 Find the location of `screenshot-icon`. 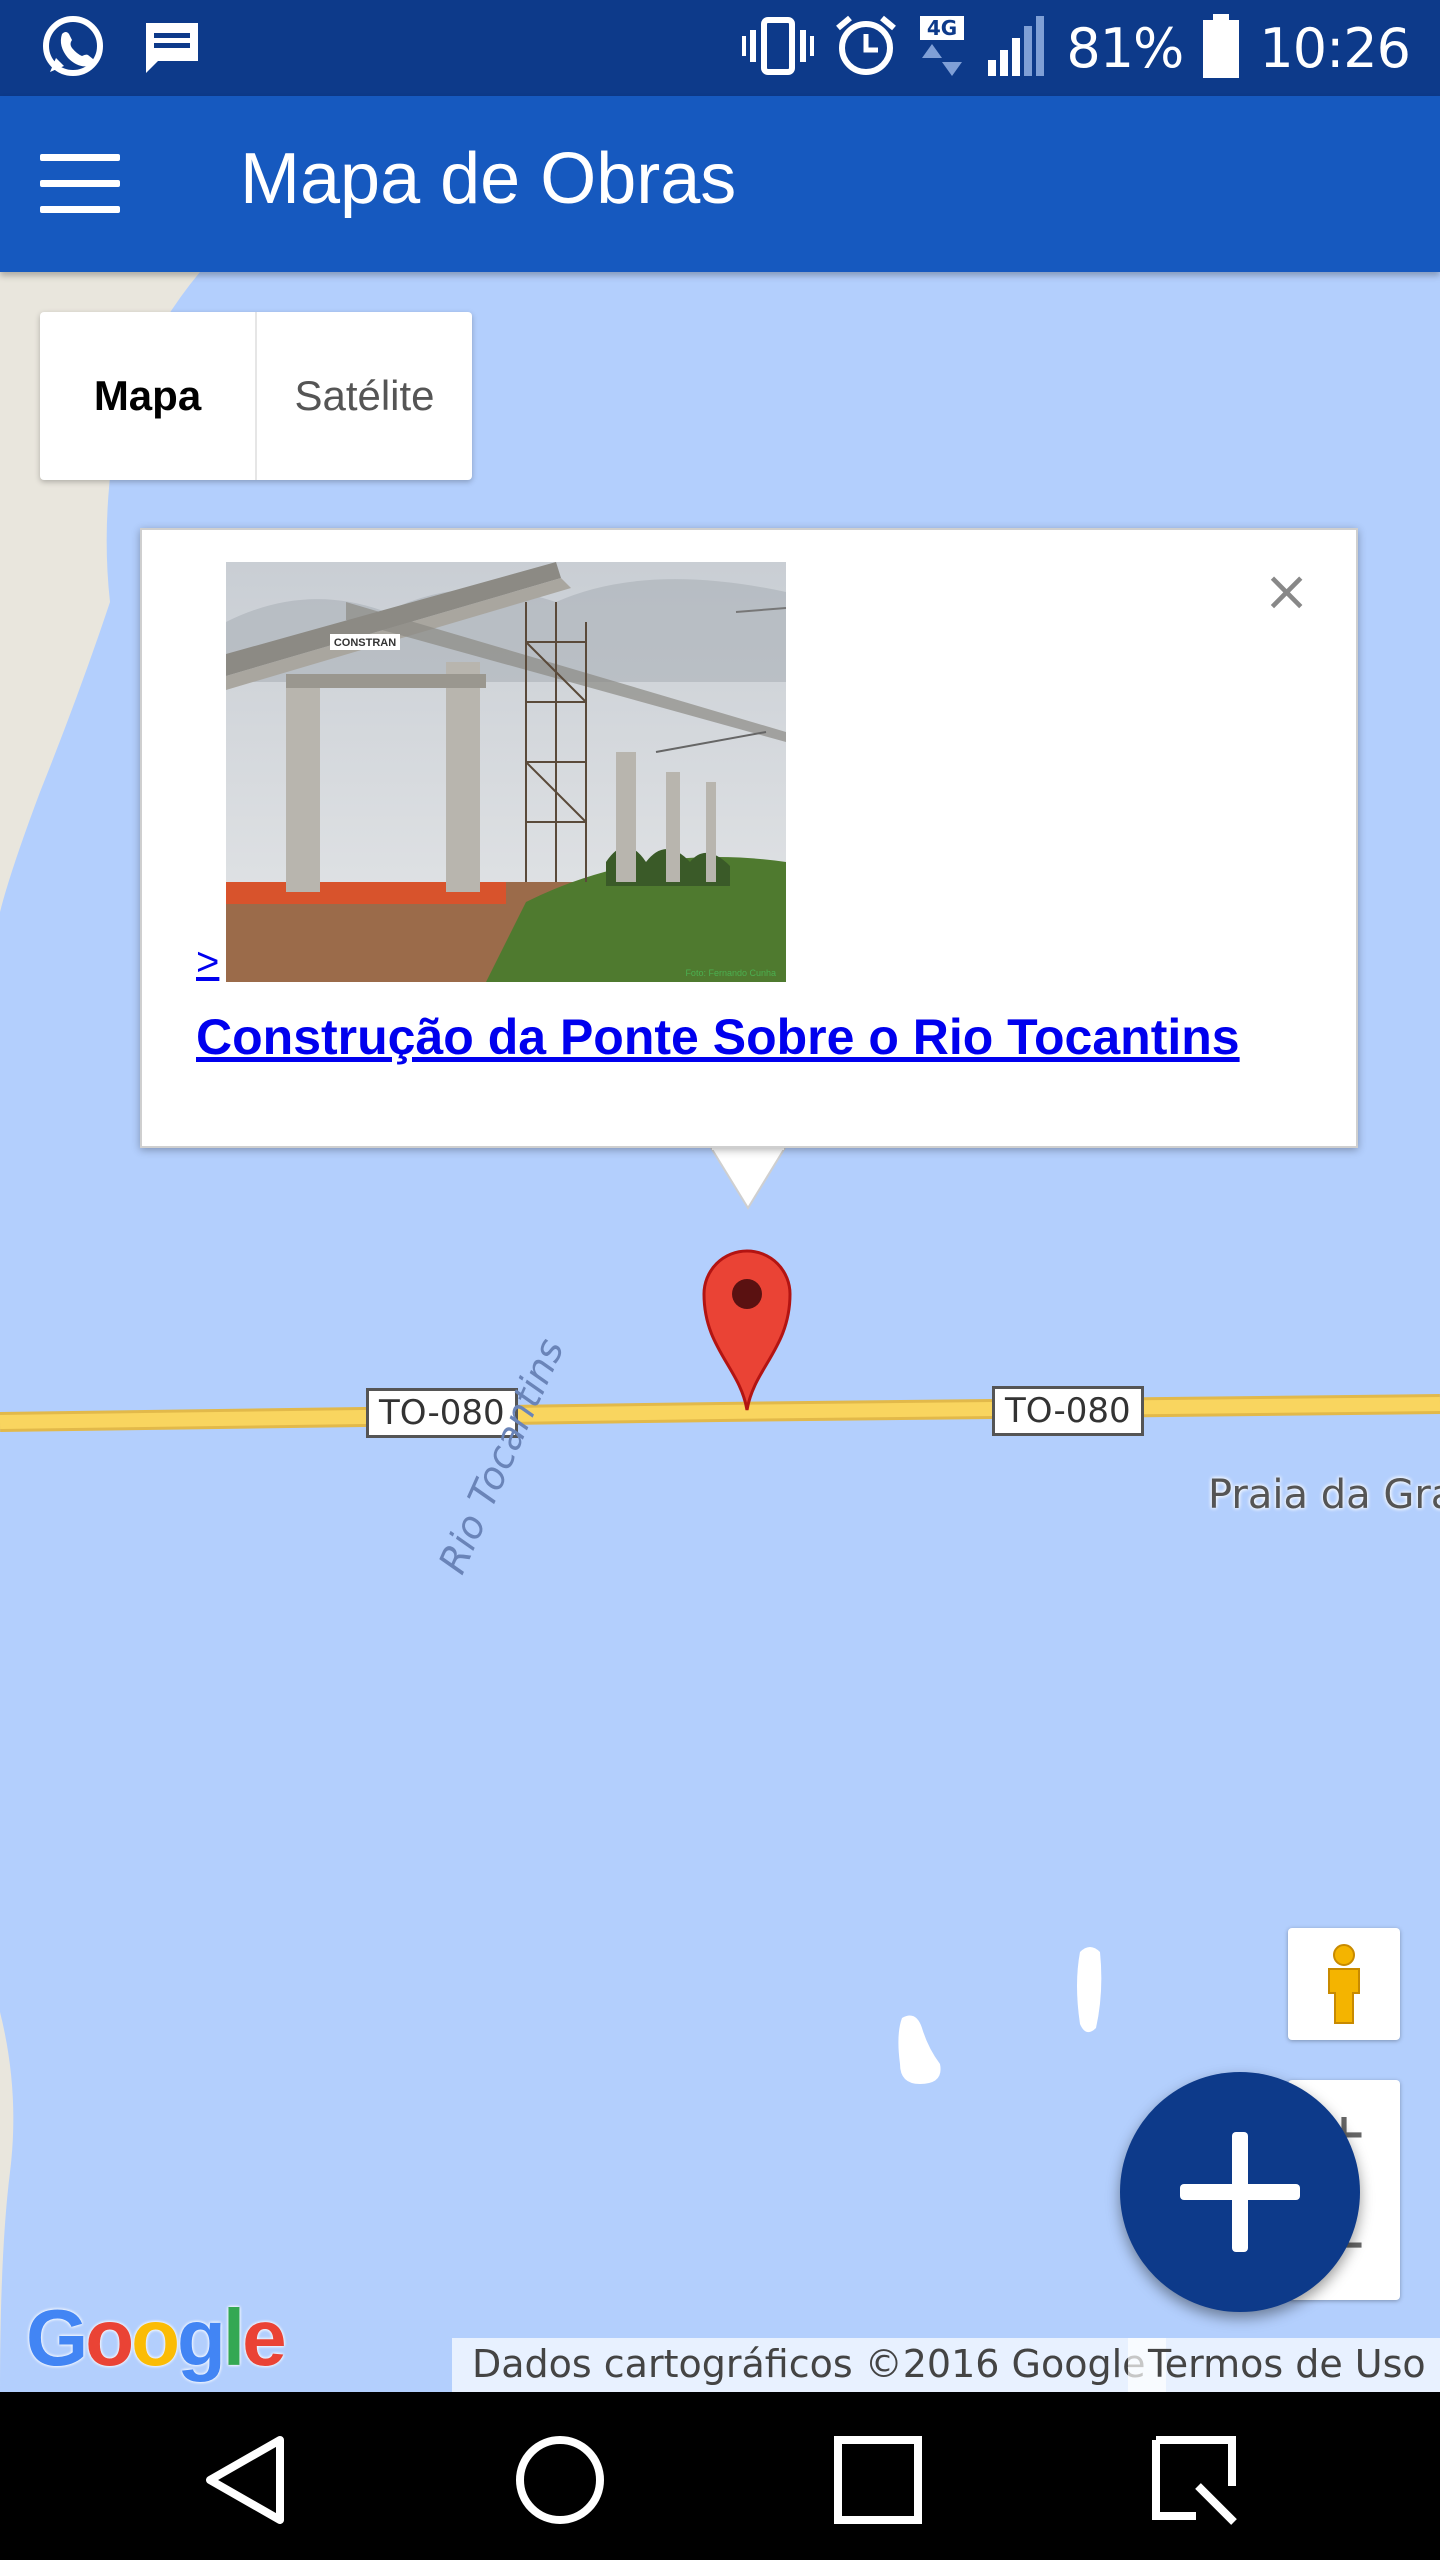

screenshot-icon is located at coordinates (1196, 2480).